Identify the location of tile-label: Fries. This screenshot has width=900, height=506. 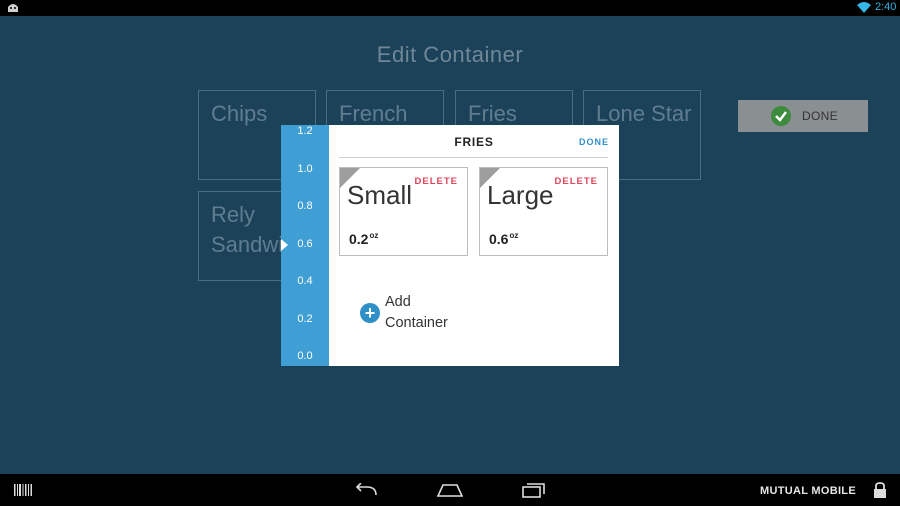
(492, 113).